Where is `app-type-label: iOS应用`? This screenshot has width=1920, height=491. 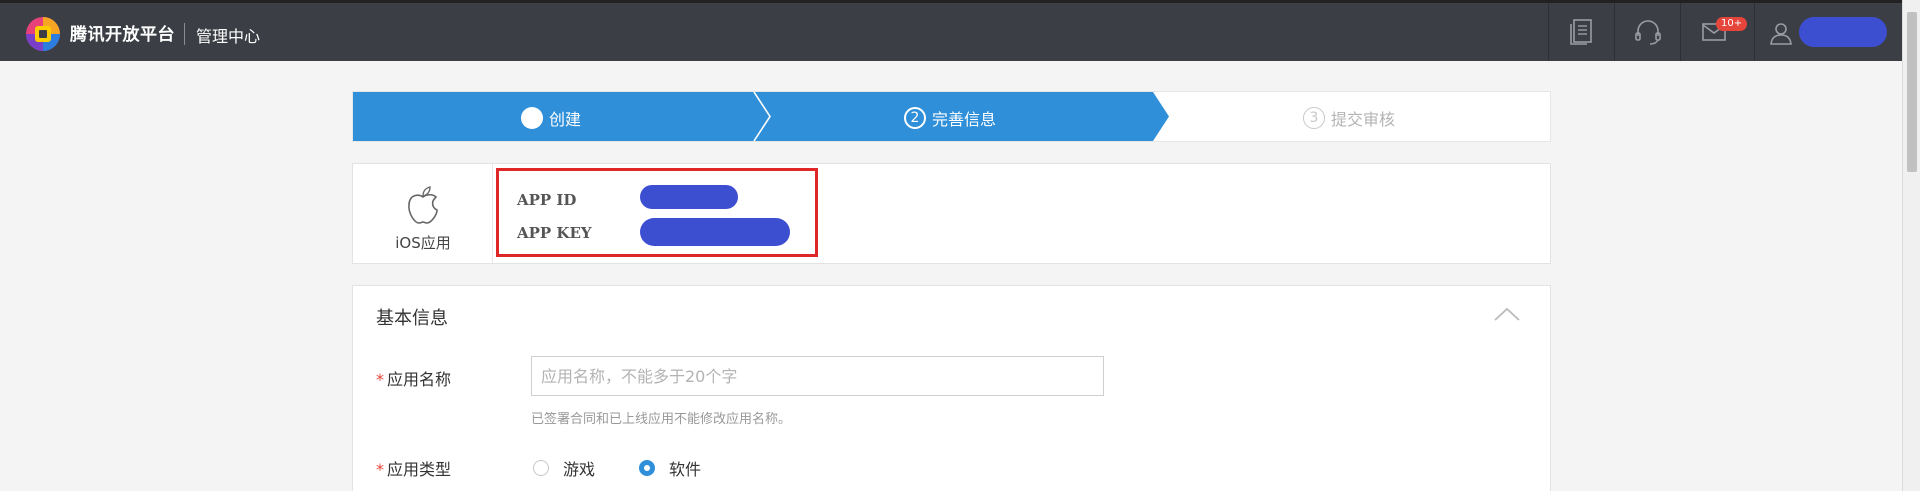 app-type-label: iOS应用 is located at coordinates (423, 243).